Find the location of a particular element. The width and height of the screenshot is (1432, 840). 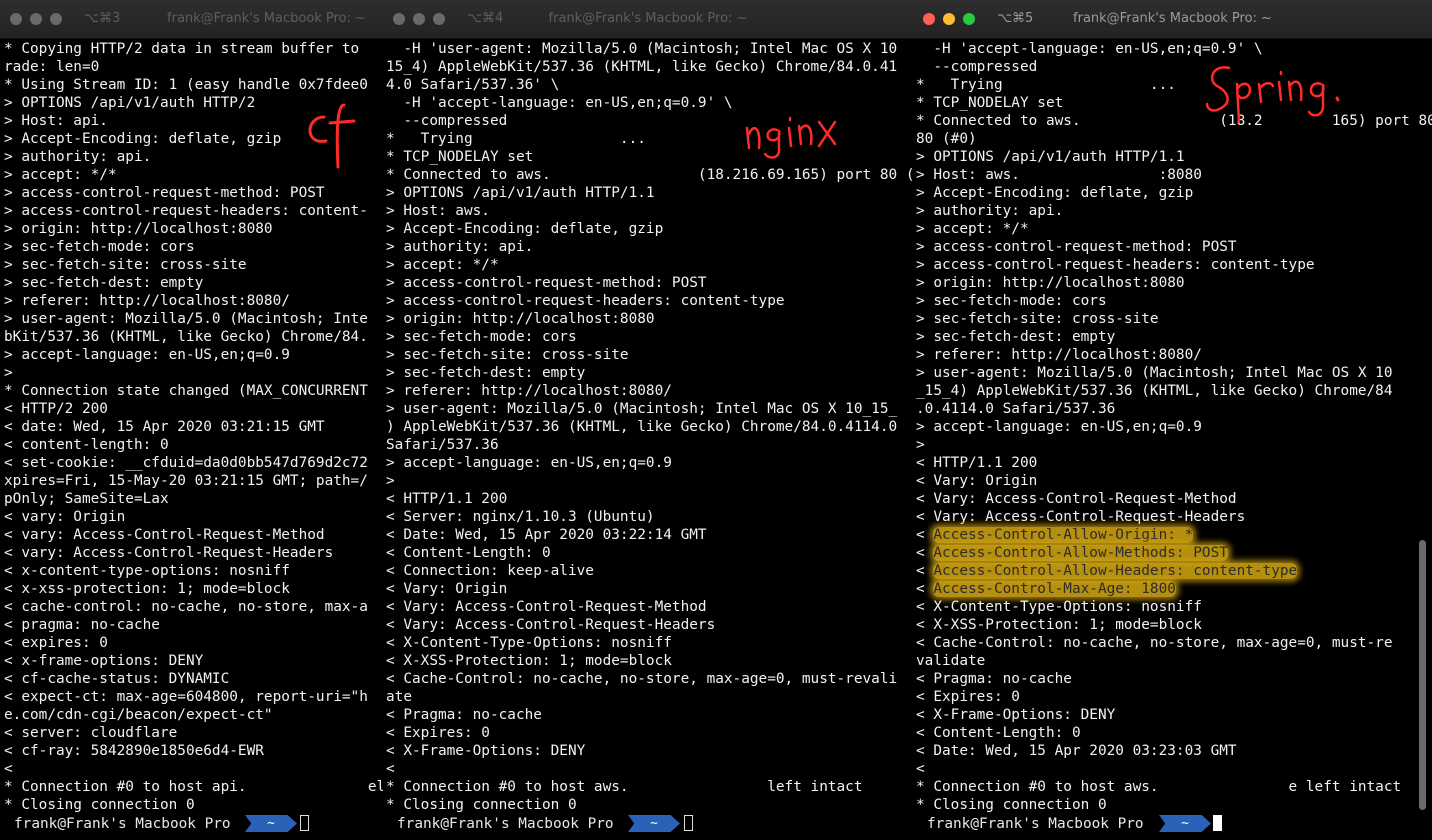

minimize-button is located at coordinates (36, 19).